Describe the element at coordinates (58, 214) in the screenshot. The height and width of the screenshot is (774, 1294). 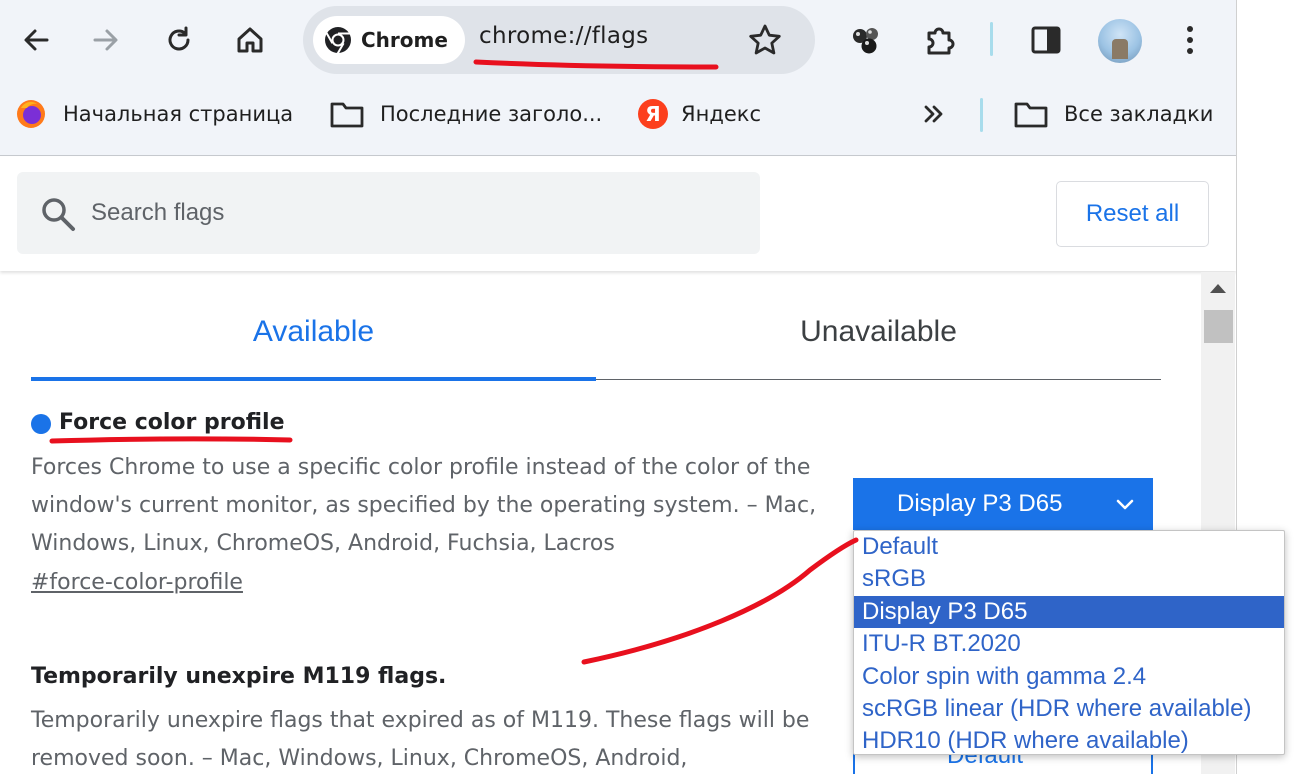
I see `search-icon` at that location.